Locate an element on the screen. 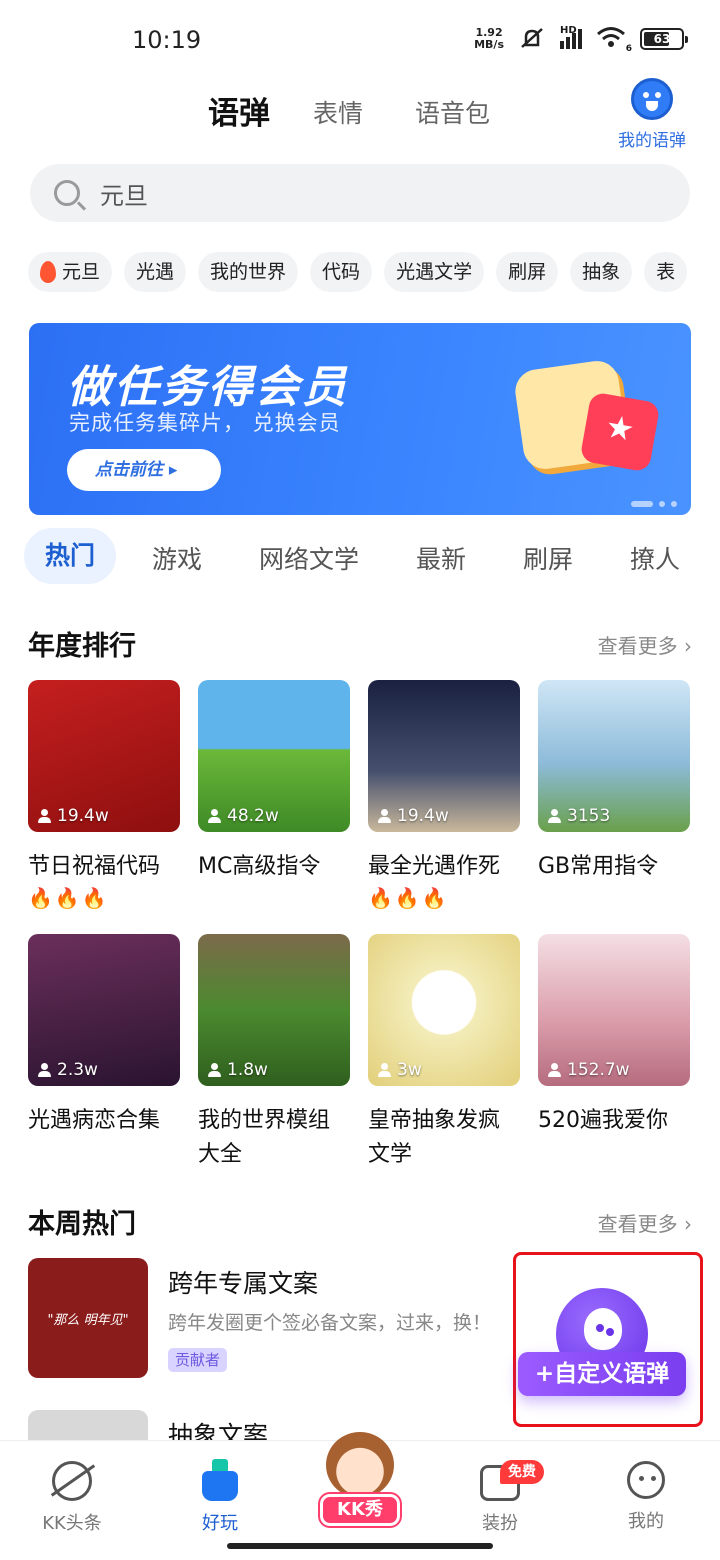 This screenshot has height=1560, width=720. card-thumbnail: 3153 is located at coordinates (614, 756).